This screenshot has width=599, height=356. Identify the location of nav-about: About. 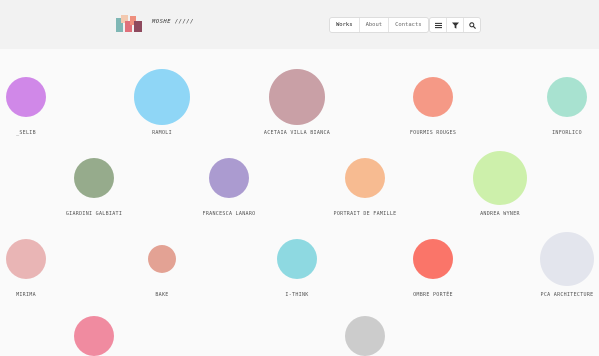
(375, 25).